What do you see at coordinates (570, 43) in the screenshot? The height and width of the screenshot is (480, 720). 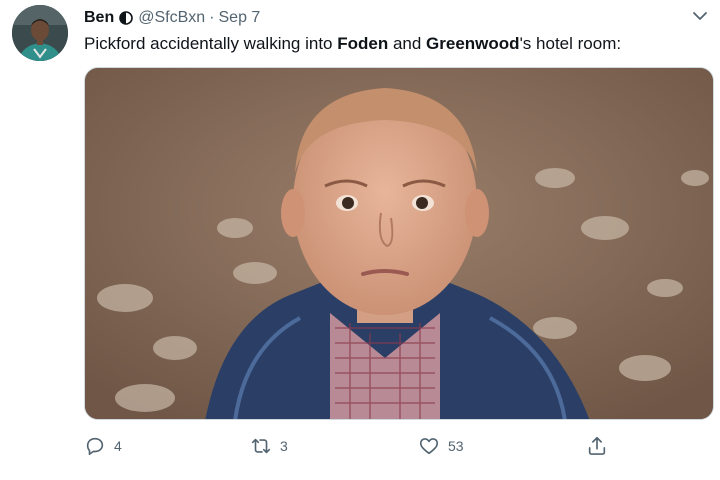 I see `tweet-text-part: 's hotel room:` at bounding box center [570, 43].